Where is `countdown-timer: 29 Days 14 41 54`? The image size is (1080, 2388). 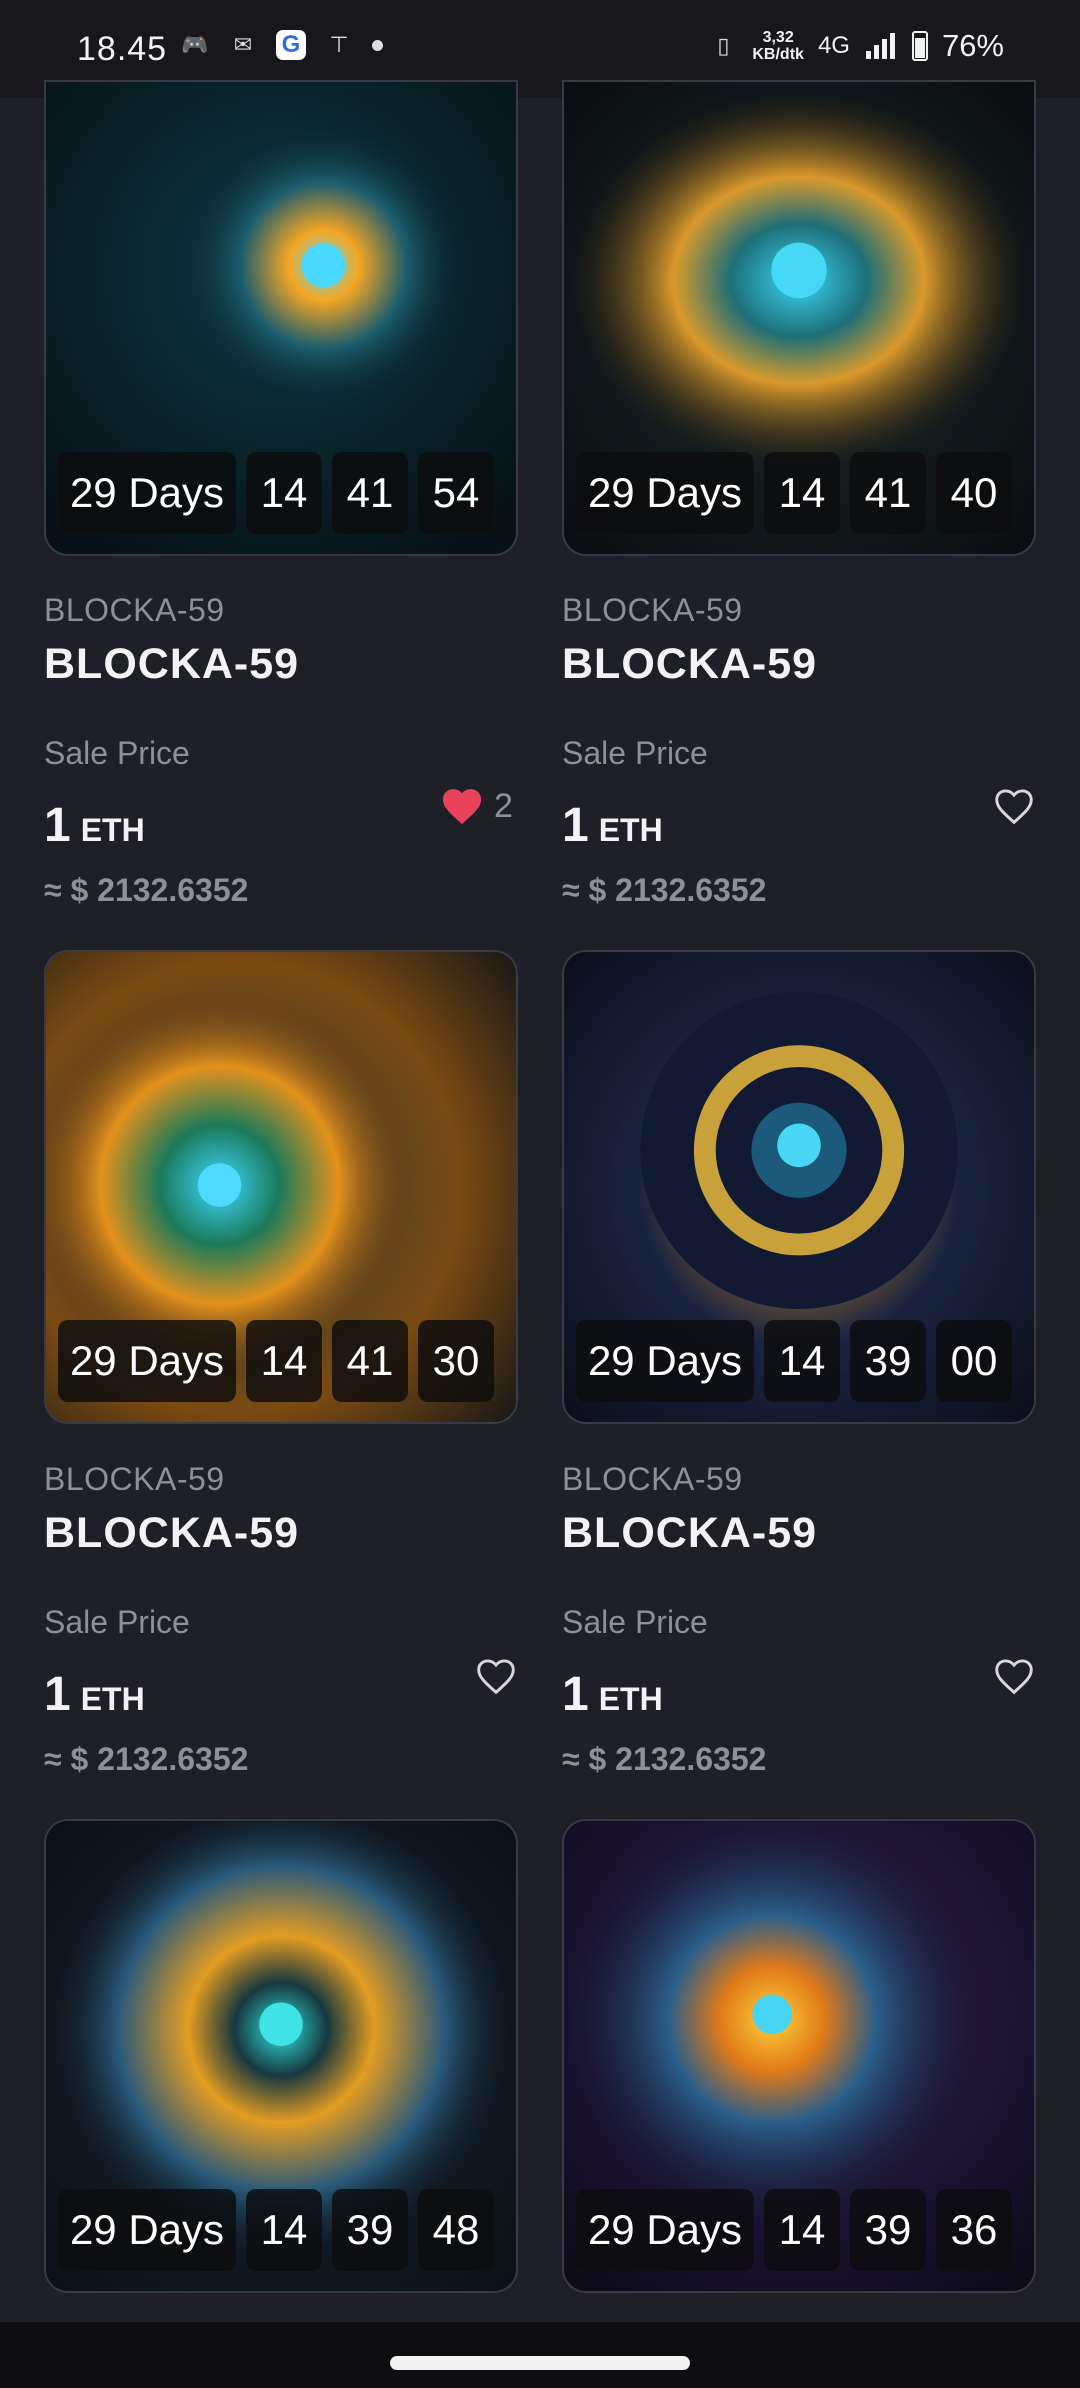 countdown-timer: 29 Days 14 41 54 is located at coordinates (281, 493).